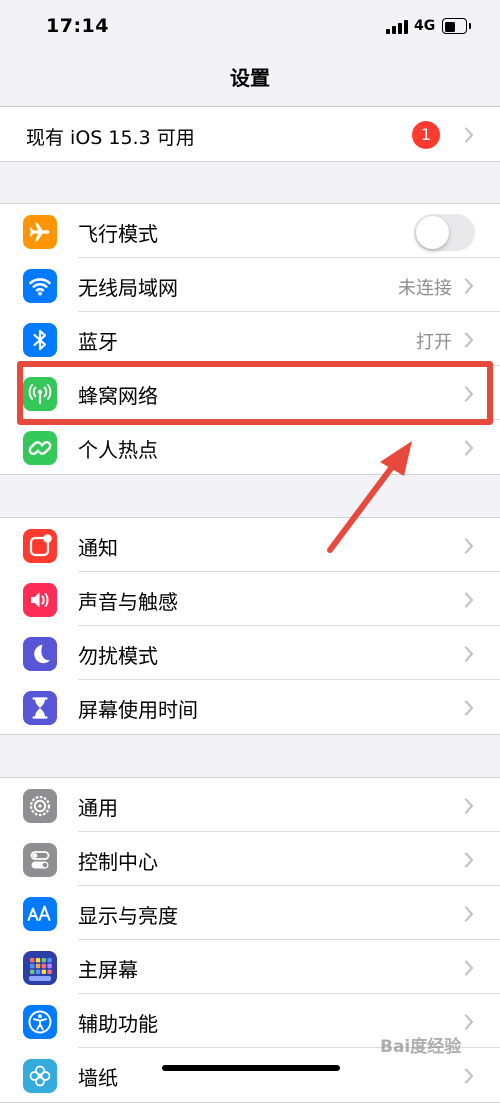 This screenshot has width=500, height=1103. Describe the element at coordinates (421, 1047) in the screenshot. I see `watermark: Bai度经验` at that location.